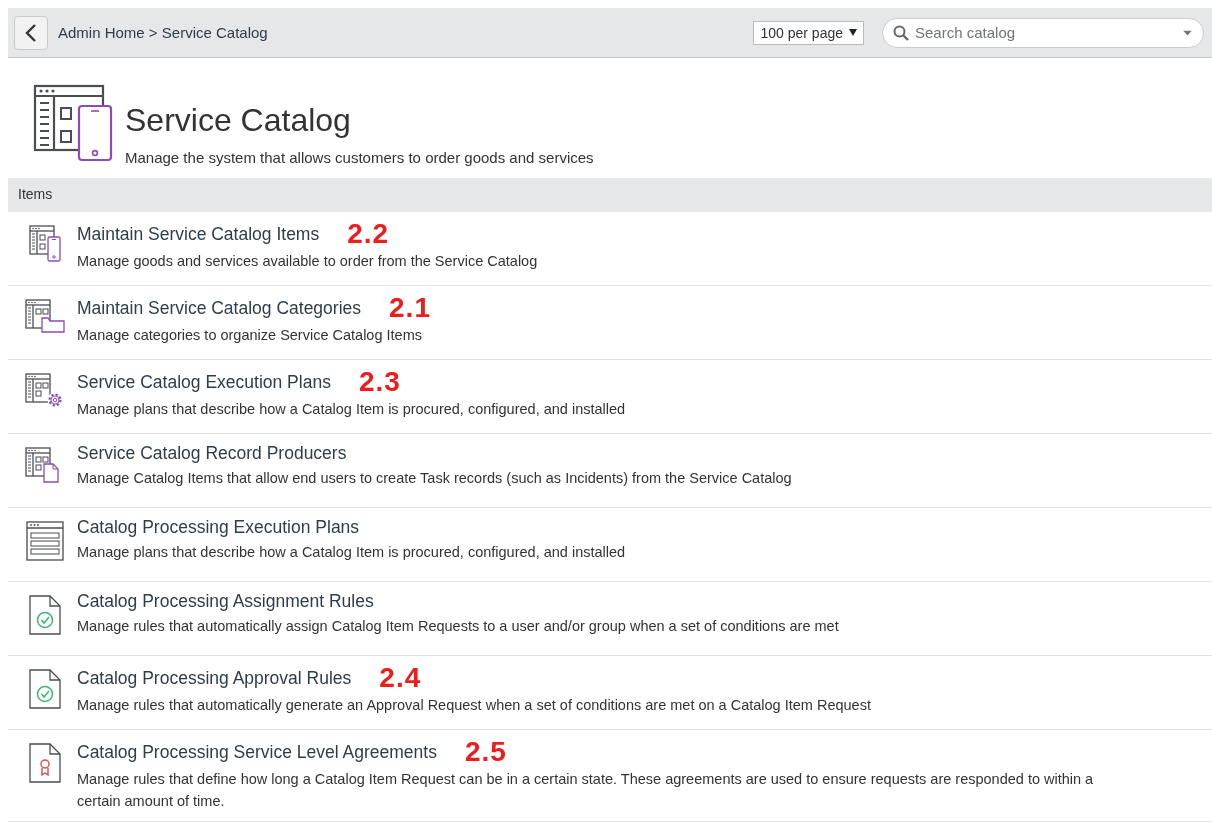  I want to click on annotation-number: 2.2, so click(368, 234).